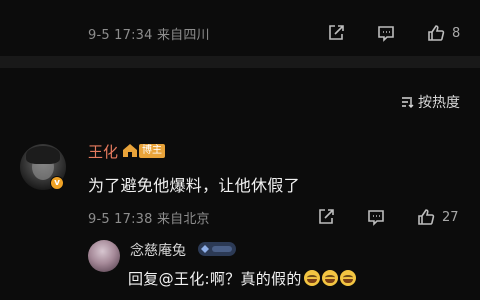 This screenshot has width=480, height=300. Describe the element at coordinates (217, 249) in the screenshot. I see `fan-badge-icon` at that location.